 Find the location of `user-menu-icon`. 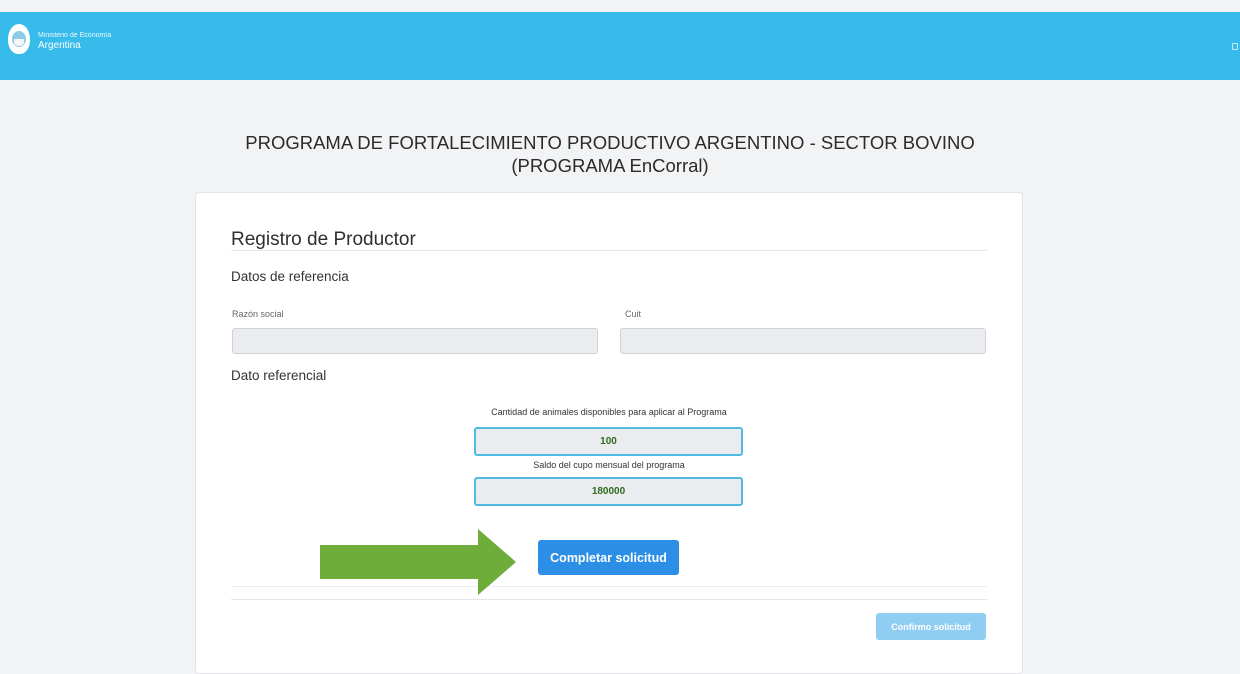

user-menu-icon is located at coordinates (1235, 46).